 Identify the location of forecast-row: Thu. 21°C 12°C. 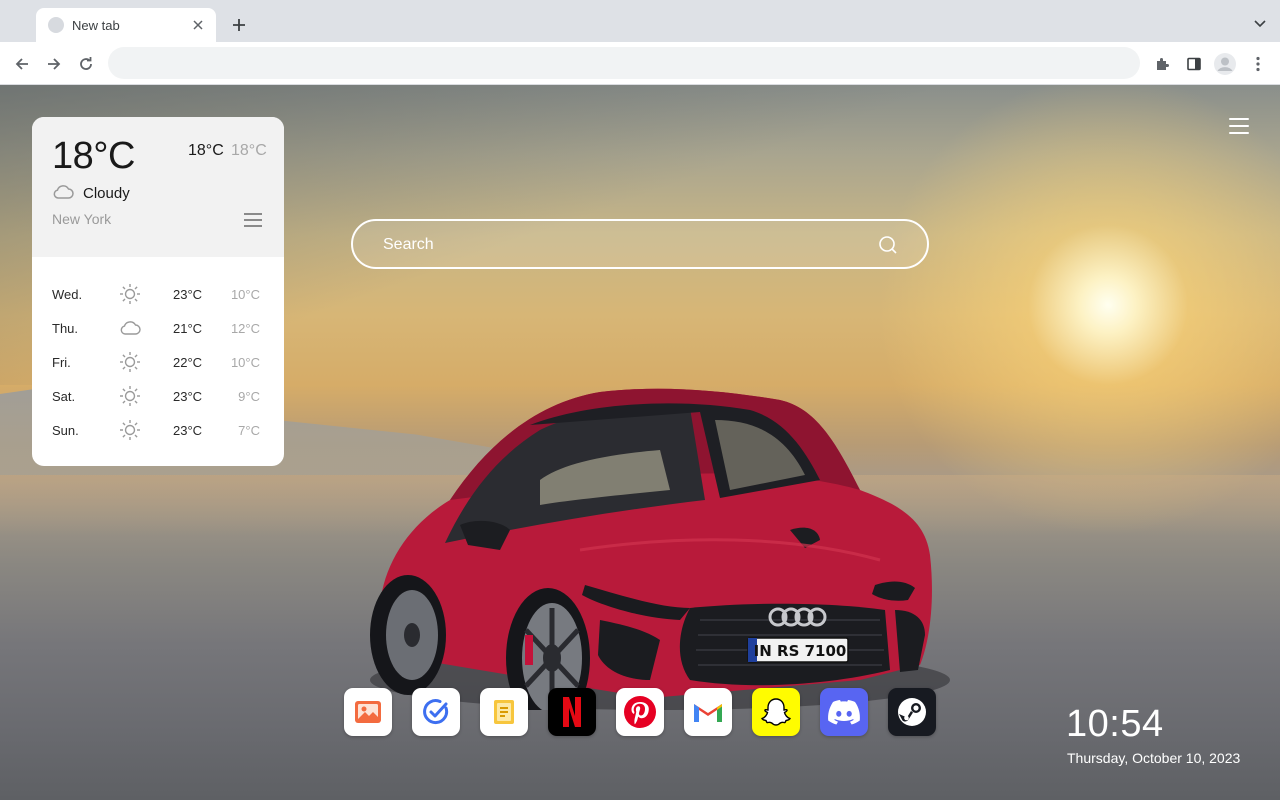
(158, 328).